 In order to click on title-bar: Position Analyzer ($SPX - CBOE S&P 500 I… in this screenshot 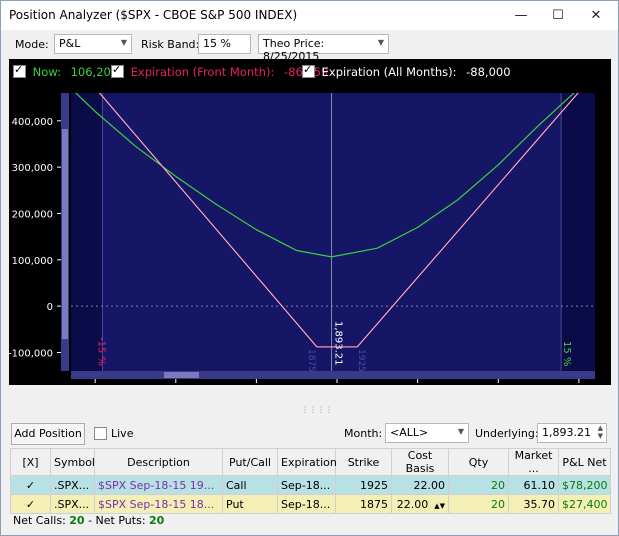, I will do `click(309, 15)`.